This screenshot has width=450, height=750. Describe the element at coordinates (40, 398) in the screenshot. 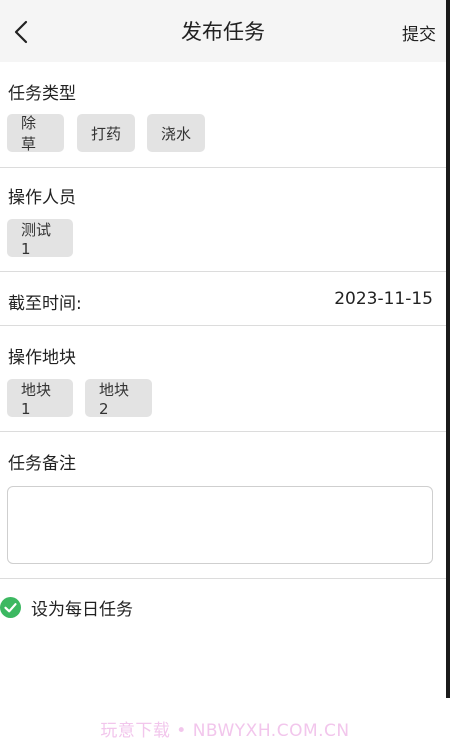

I see `plot-chip-1: 地块1` at that location.